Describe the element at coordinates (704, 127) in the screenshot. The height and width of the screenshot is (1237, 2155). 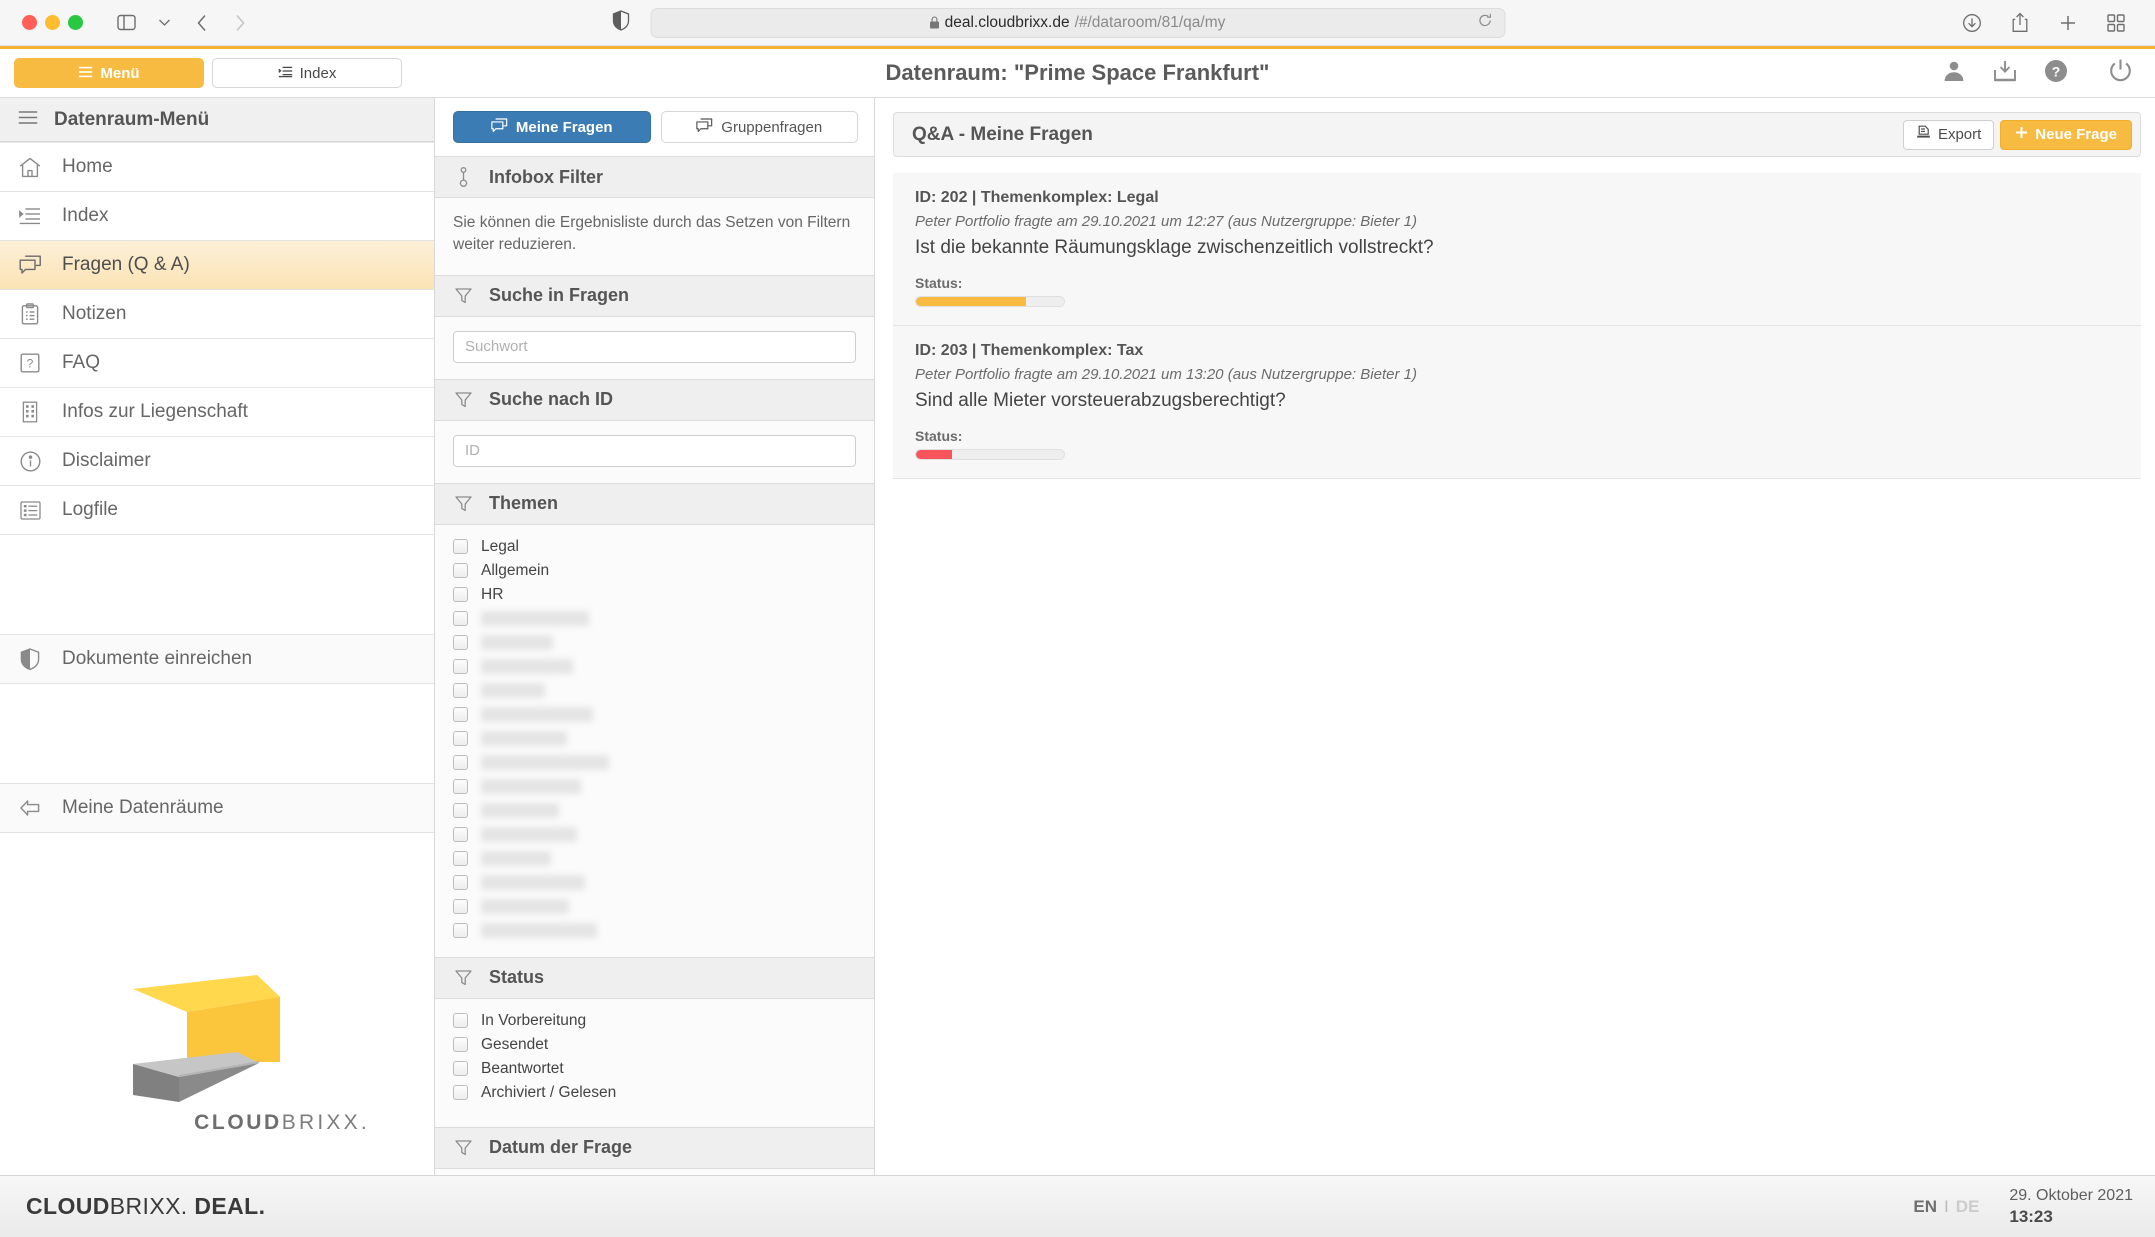
I see `chat-icon` at that location.